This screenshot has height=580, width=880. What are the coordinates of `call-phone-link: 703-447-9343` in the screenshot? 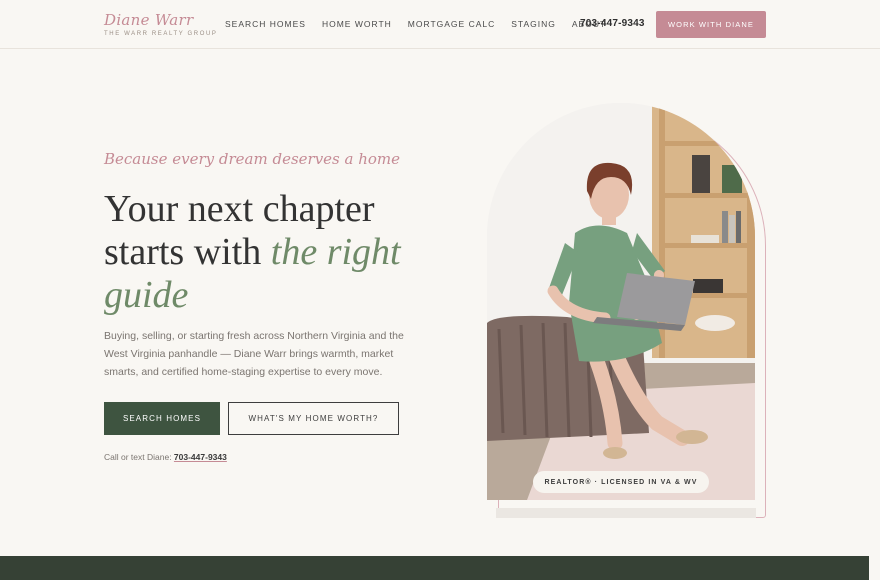 It's located at (200, 457).